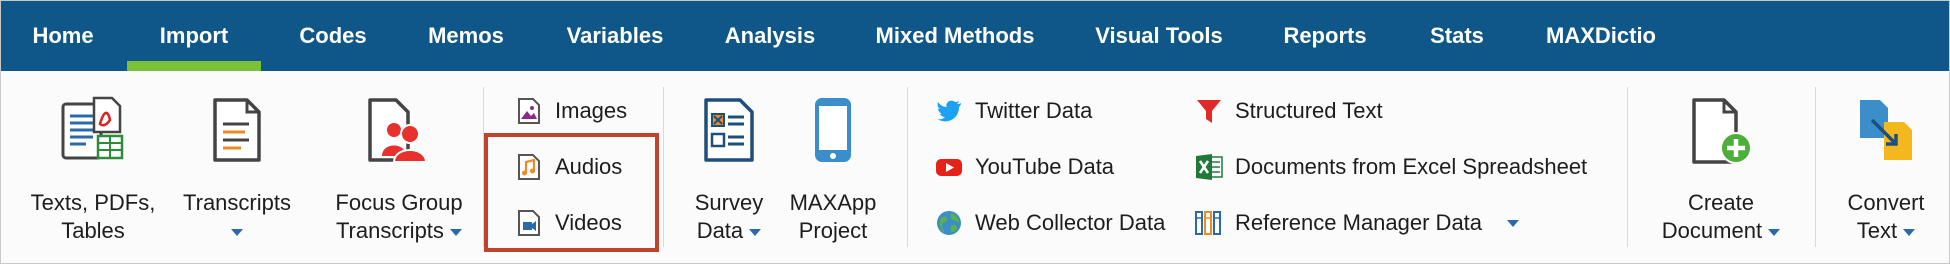 The height and width of the screenshot is (264, 1950). What do you see at coordinates (237, 134) in the screenshot?
I see `transcript-icon` at bounding box center [237, 134].